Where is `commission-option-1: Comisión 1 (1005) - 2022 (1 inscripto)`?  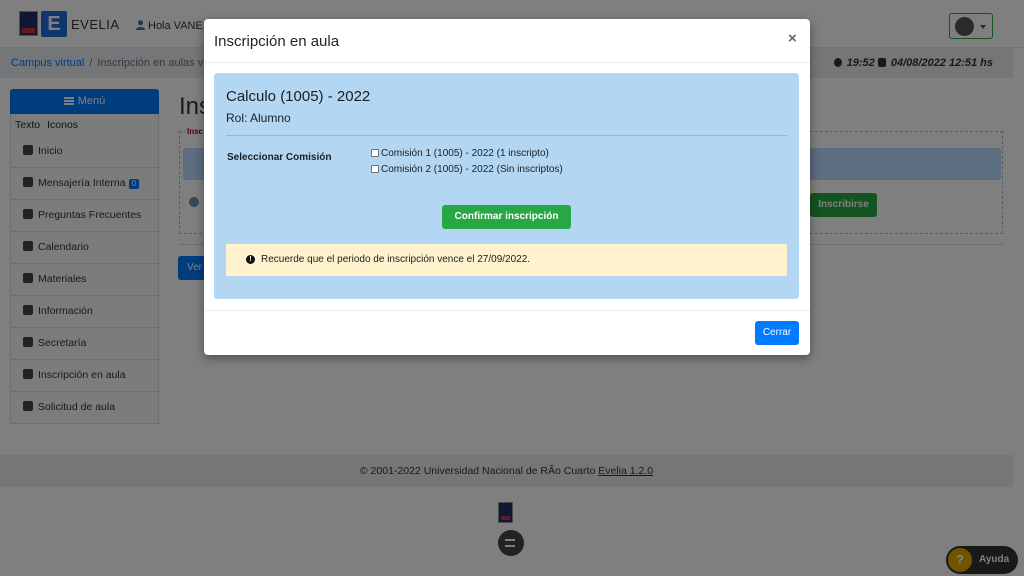
commission-option-1: Comisión 1 (1005) - 2022 (1 inscripto) is located at coordinates (460, 153).